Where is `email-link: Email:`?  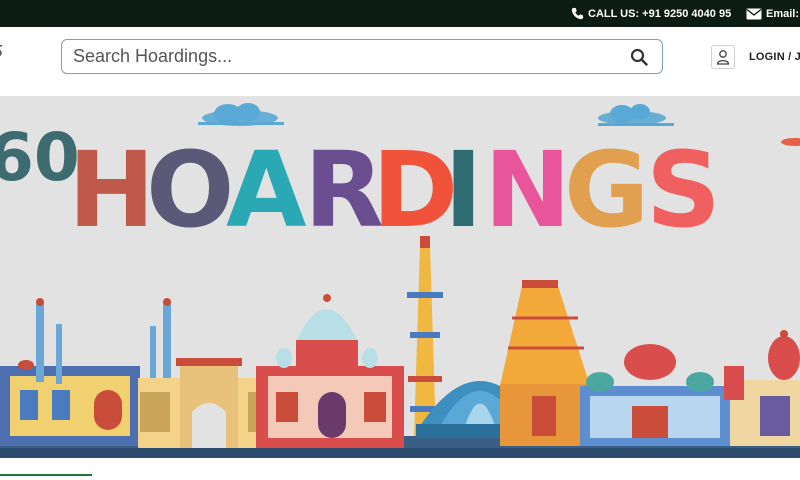
email-link: Email: is located at coordinates (772, 13).